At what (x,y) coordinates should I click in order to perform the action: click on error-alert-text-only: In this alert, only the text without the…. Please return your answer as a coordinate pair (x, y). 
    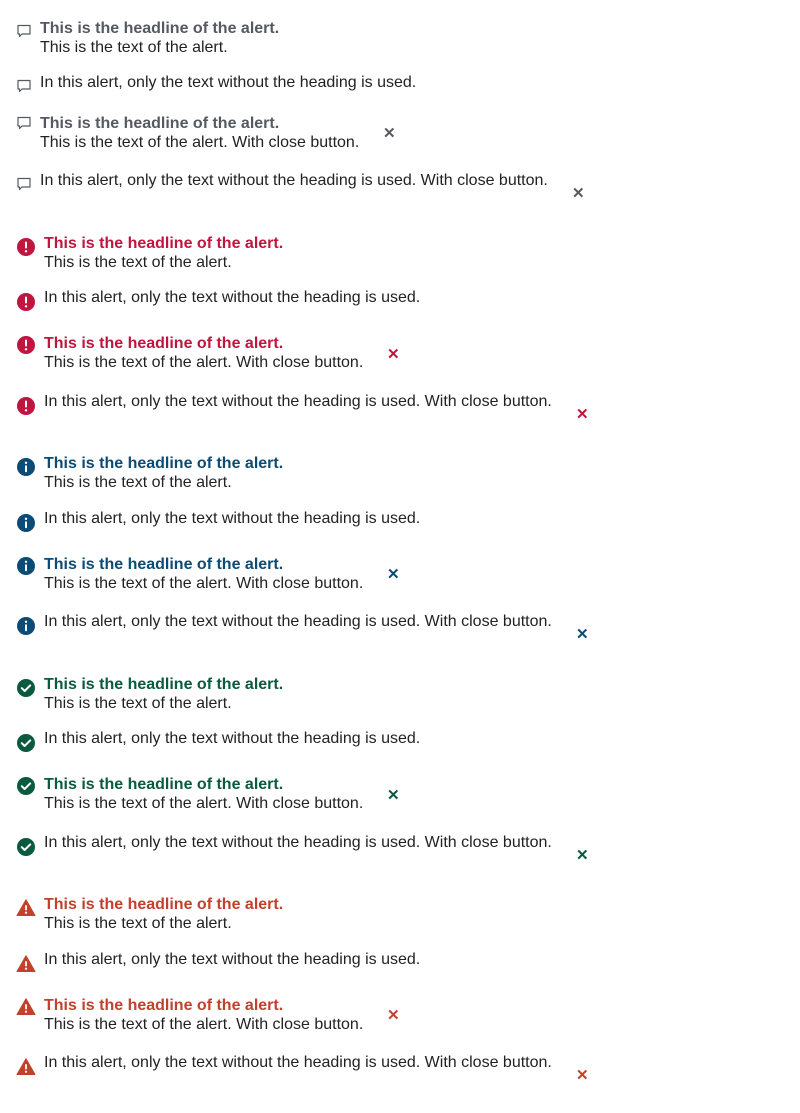
    Looking at the image, I should click on (218, 300).